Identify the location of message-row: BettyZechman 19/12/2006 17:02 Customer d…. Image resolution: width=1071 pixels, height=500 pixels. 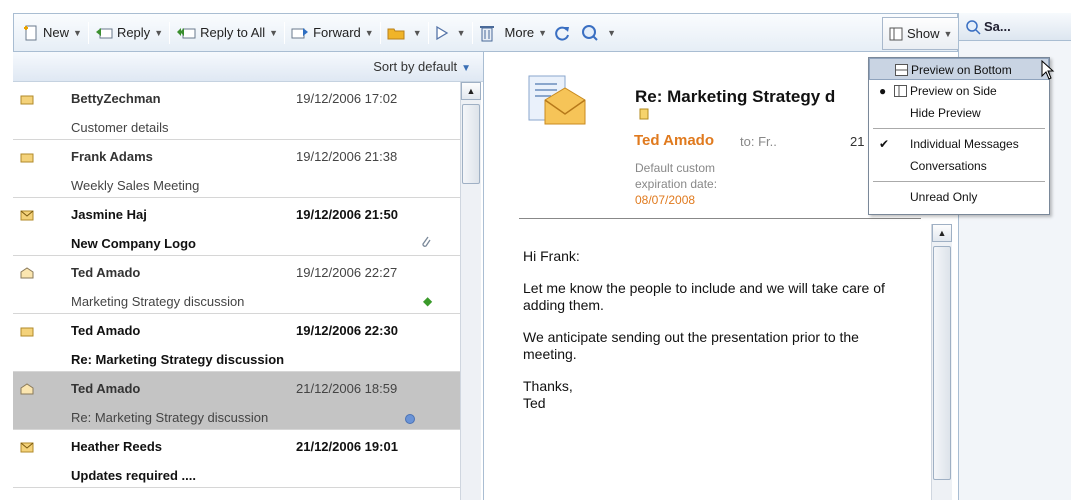
(236, 111).